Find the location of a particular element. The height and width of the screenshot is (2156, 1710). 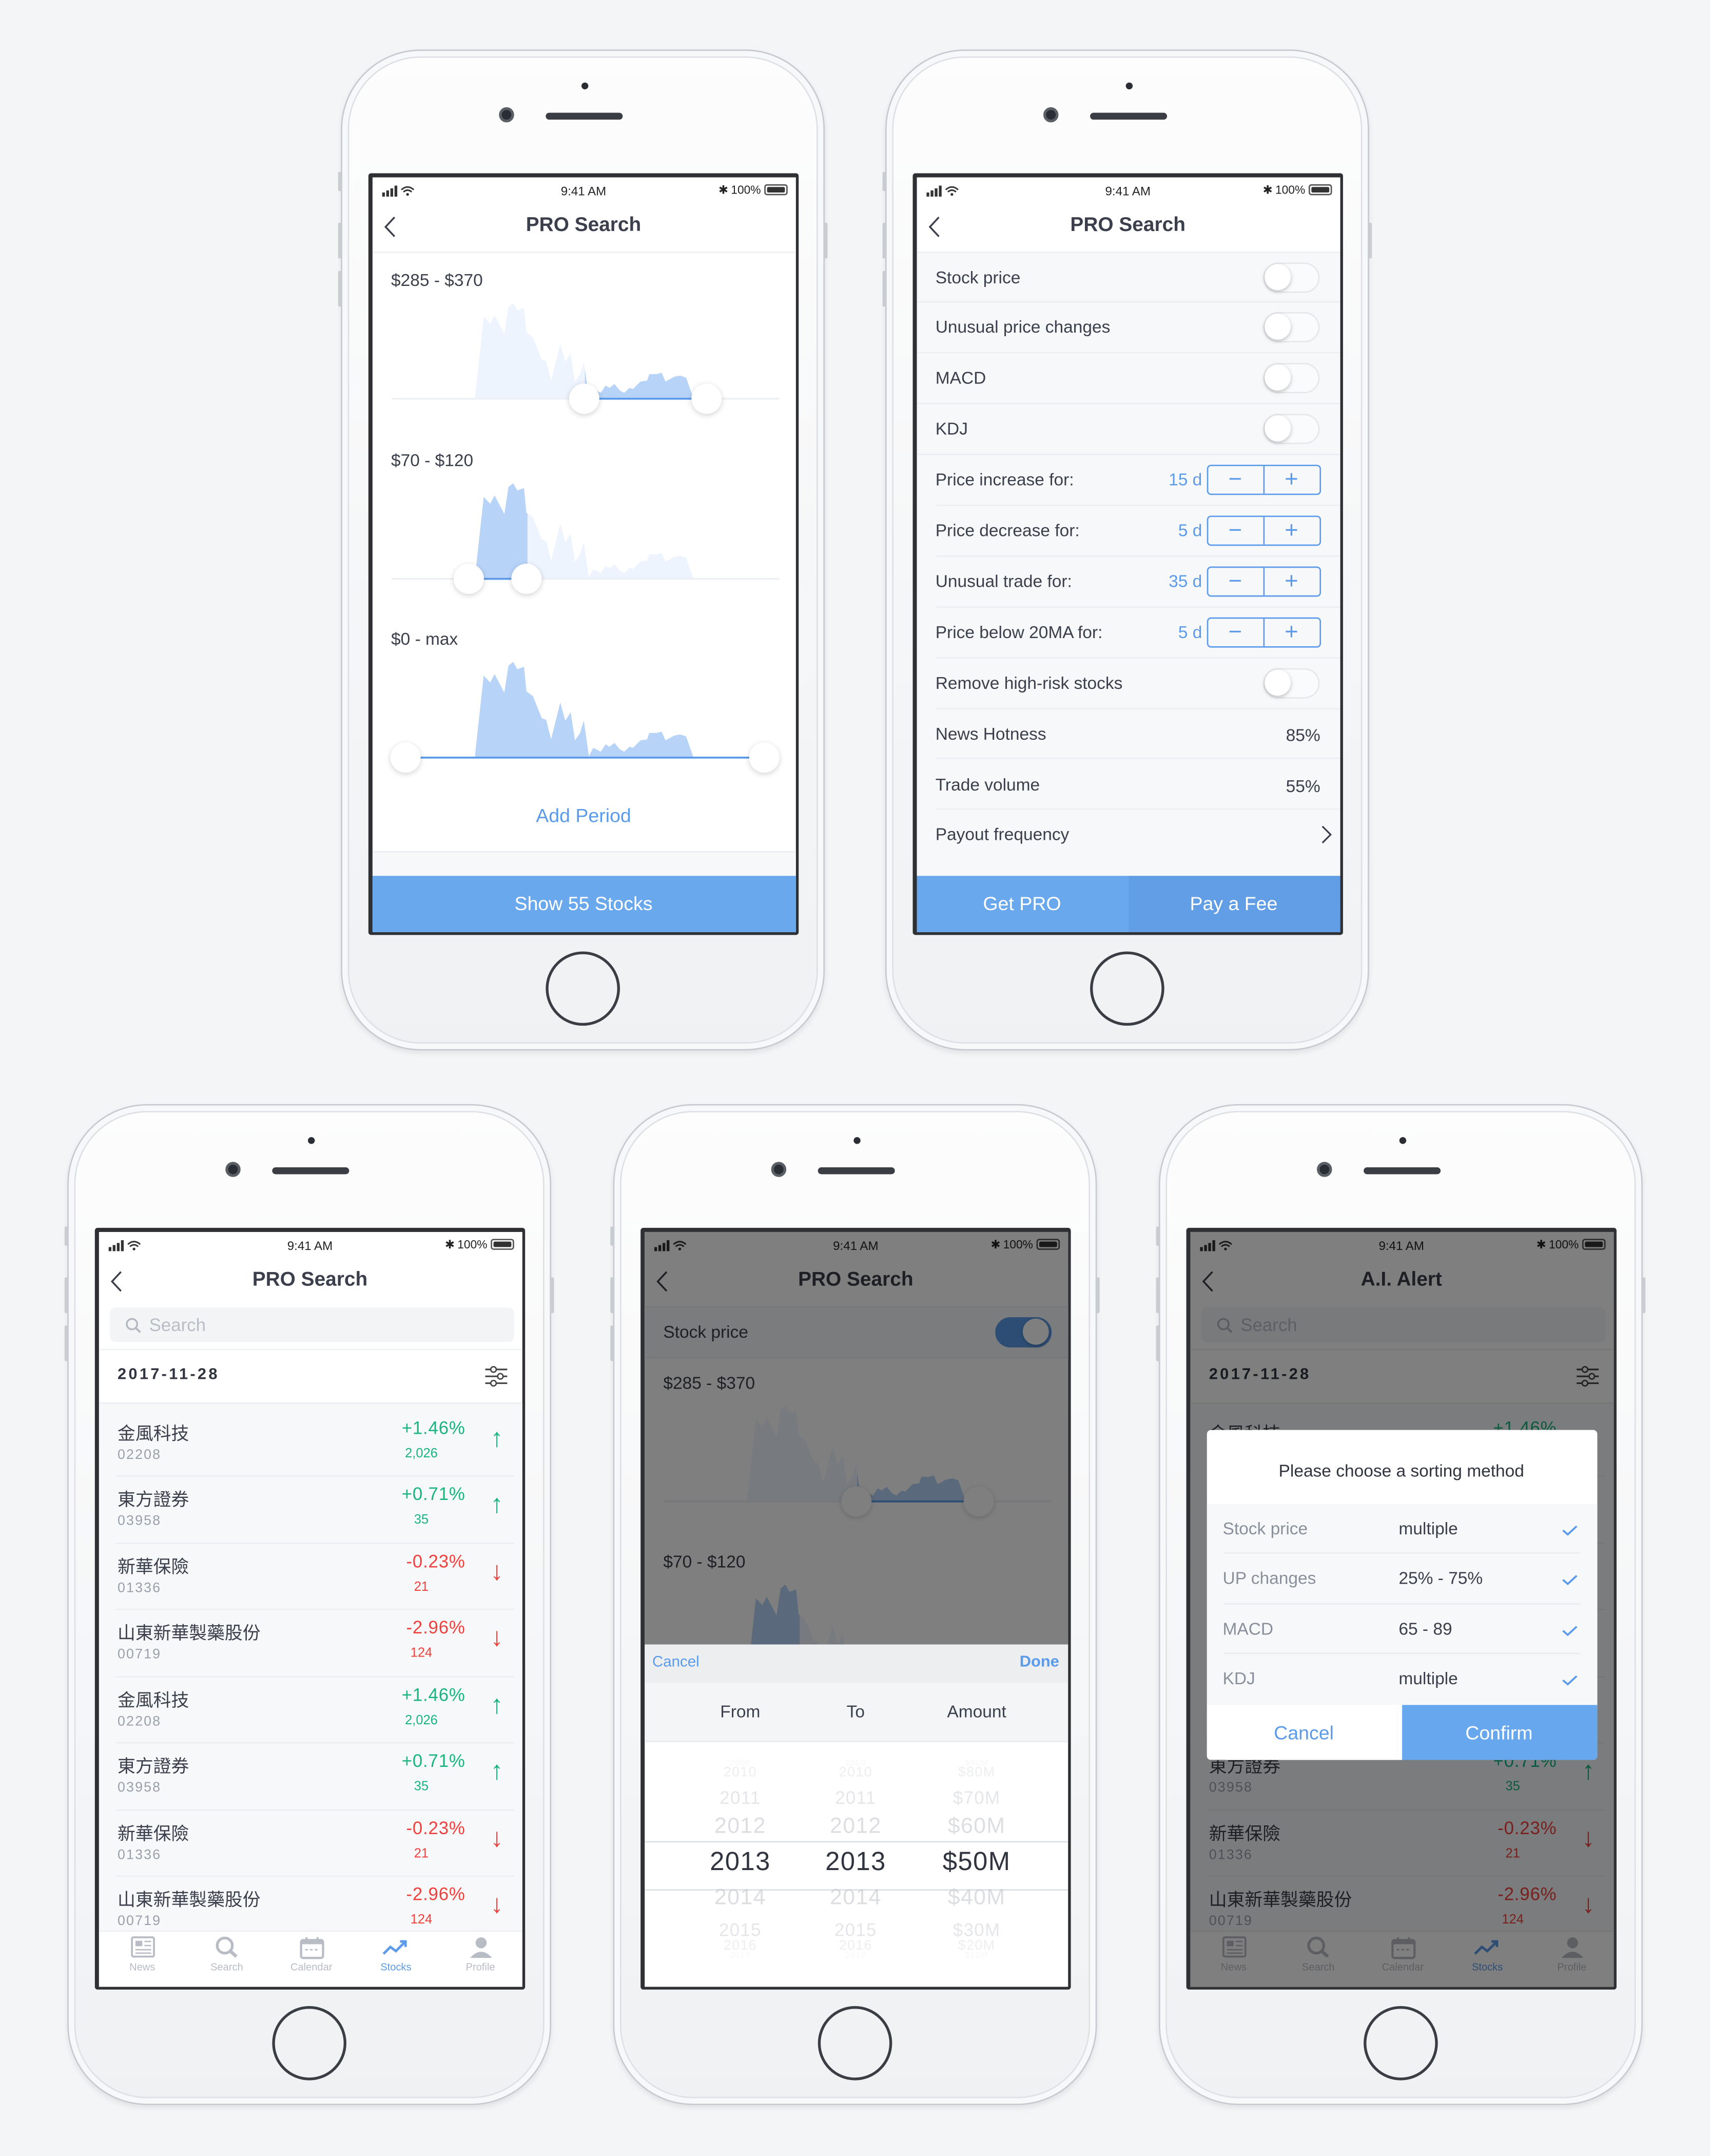

picker-option: $60M is located at coordinates (977, 1827).